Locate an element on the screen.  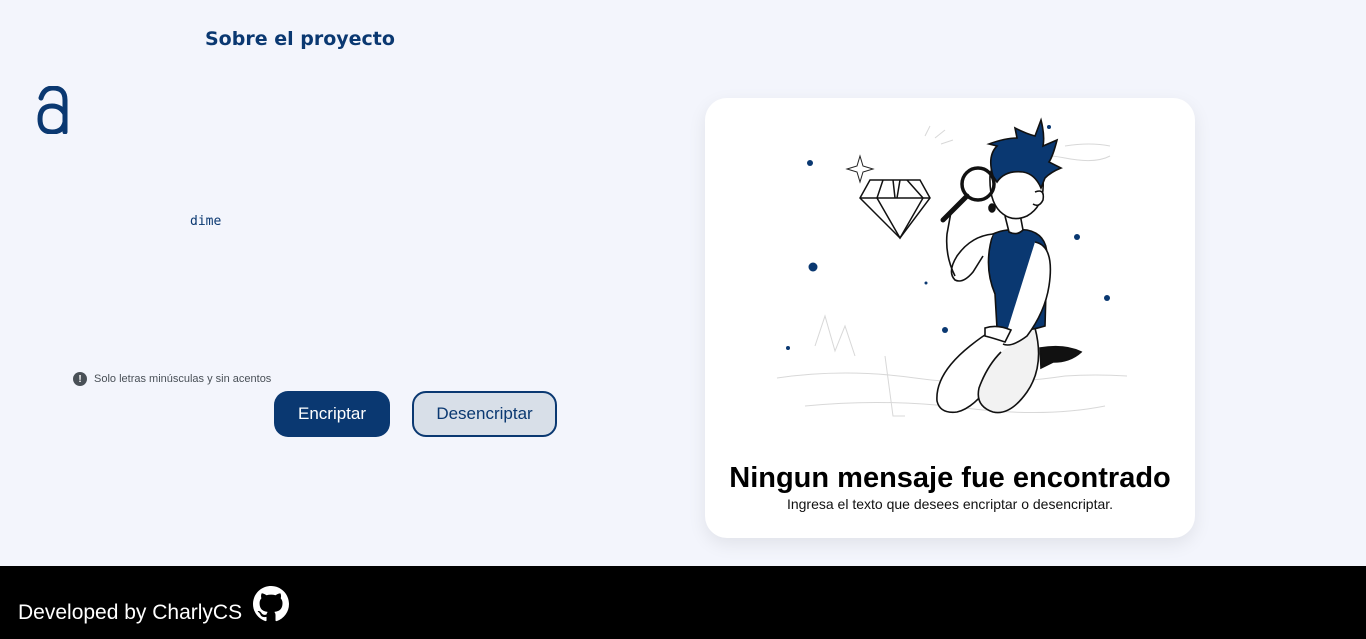
alura-logo-icon is located at coordinates (53, 110).